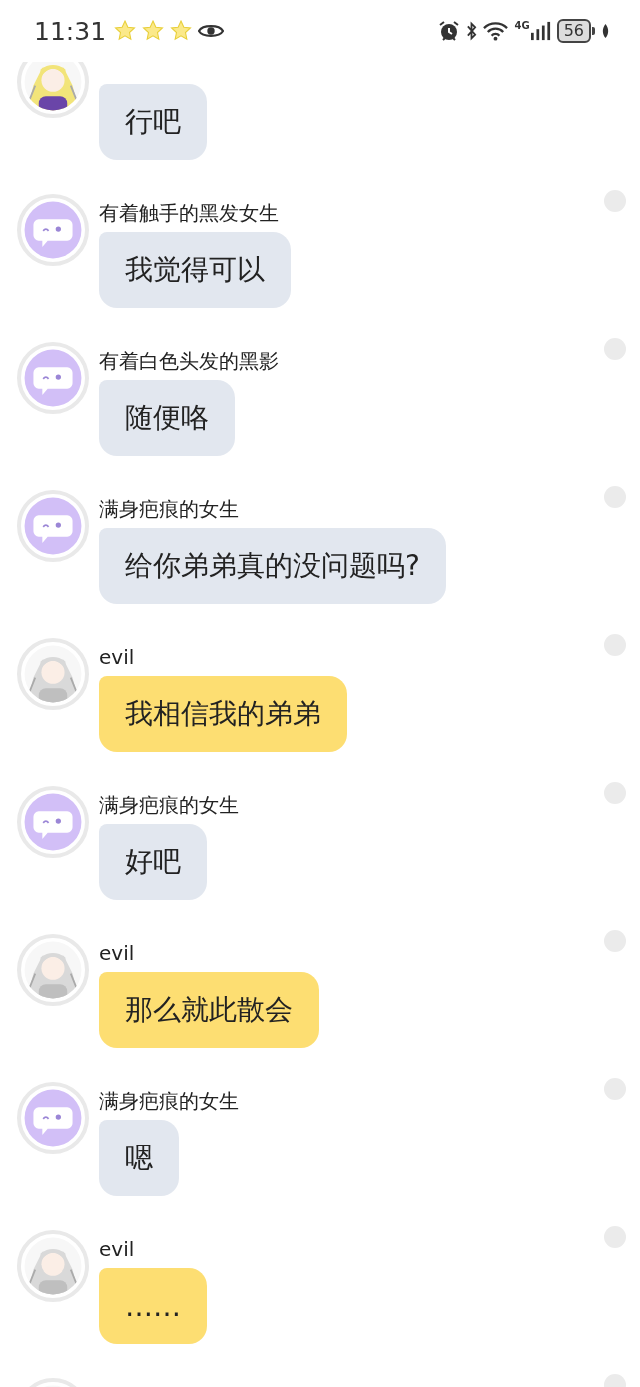 The width and height of the screenshot is (640, 1387). I want to click on leaf-icon, so click(605, 31).